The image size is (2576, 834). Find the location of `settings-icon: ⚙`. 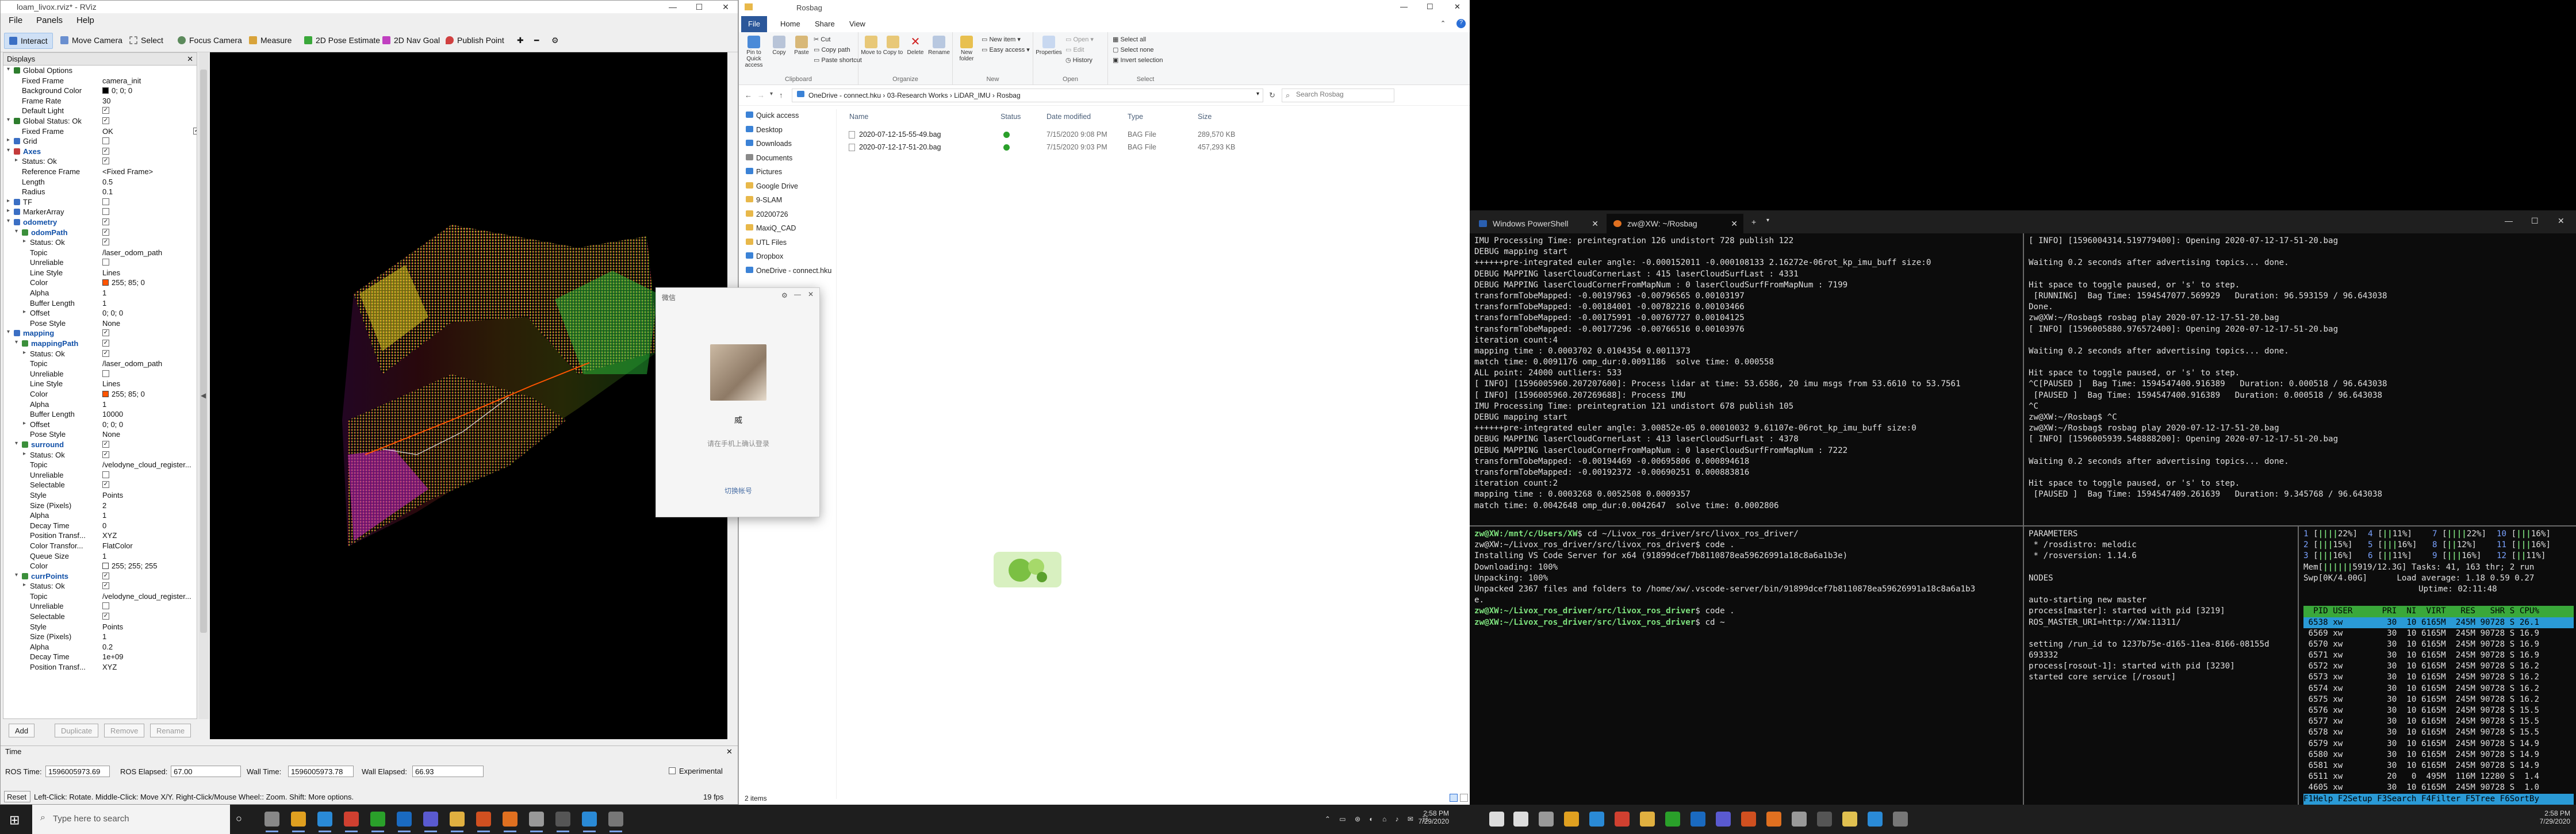

settings-icon: ⚙ is located at coordinates (784, 295).